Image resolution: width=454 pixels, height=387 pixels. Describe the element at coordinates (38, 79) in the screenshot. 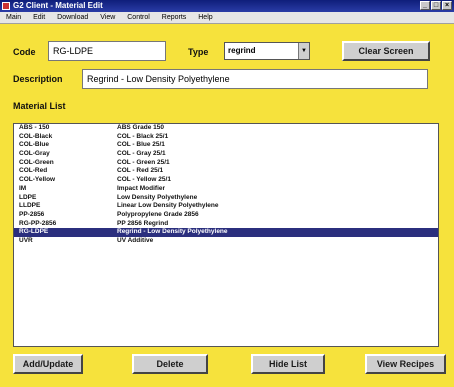

I see `description-label: Description` at that location.